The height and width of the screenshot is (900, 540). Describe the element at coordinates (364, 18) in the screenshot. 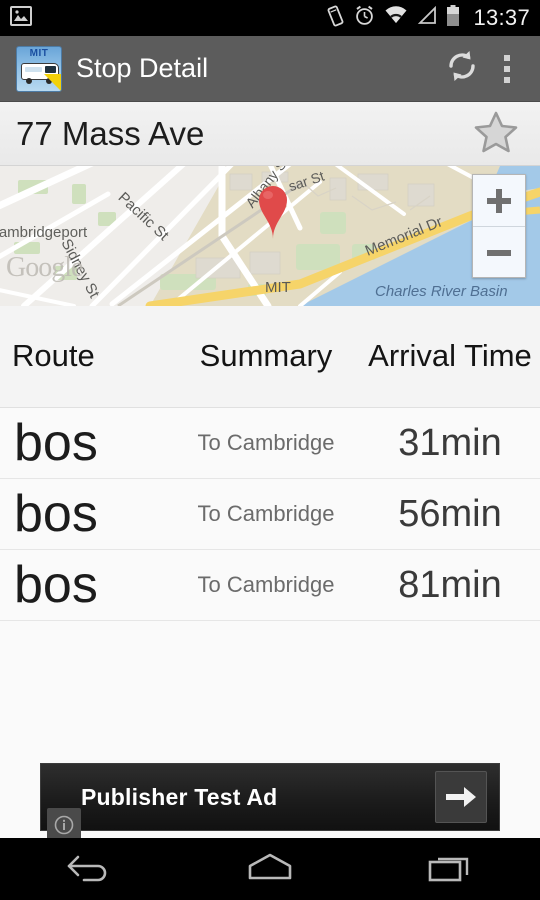

I see `alarm-clock-icon` at that location.